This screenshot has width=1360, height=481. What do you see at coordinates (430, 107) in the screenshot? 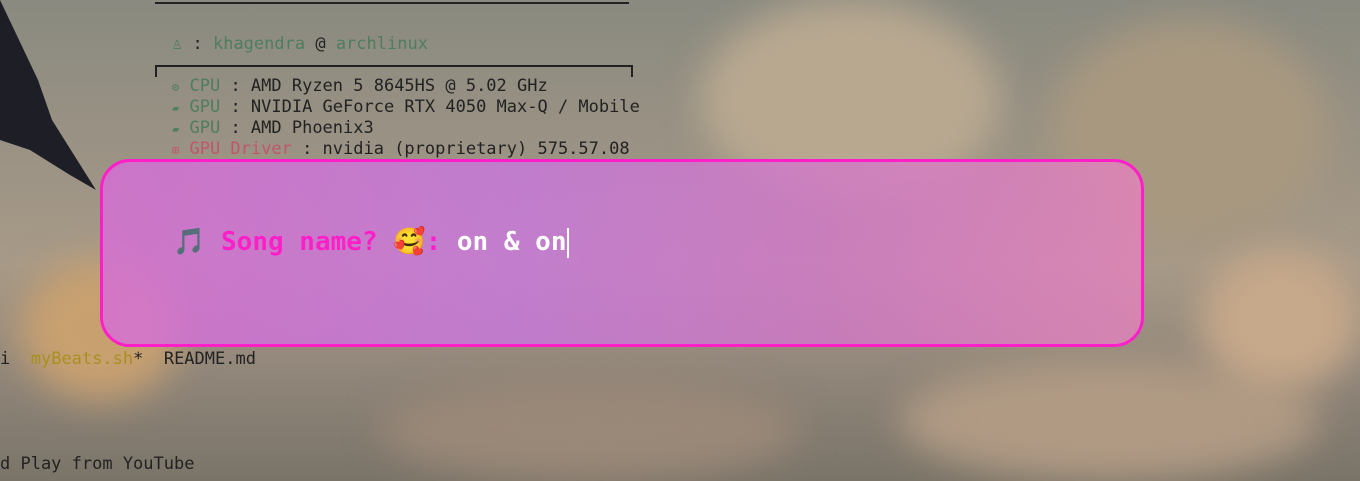
I see `spec-value: : NVIDIA GeForce RTX 4050 Max-Q / Mobile` at bounding box center [430, 107].